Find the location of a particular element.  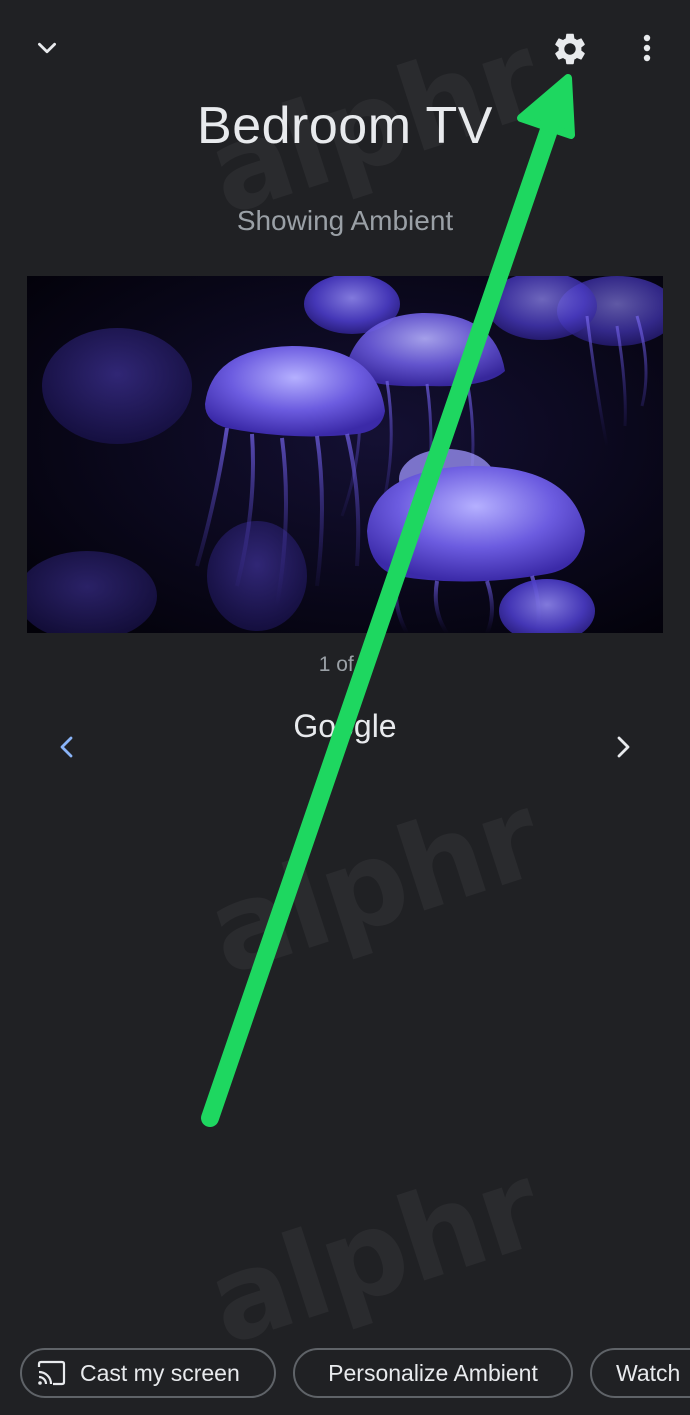

chip-label: Cast my screen is located at coordinates (160, 1372).